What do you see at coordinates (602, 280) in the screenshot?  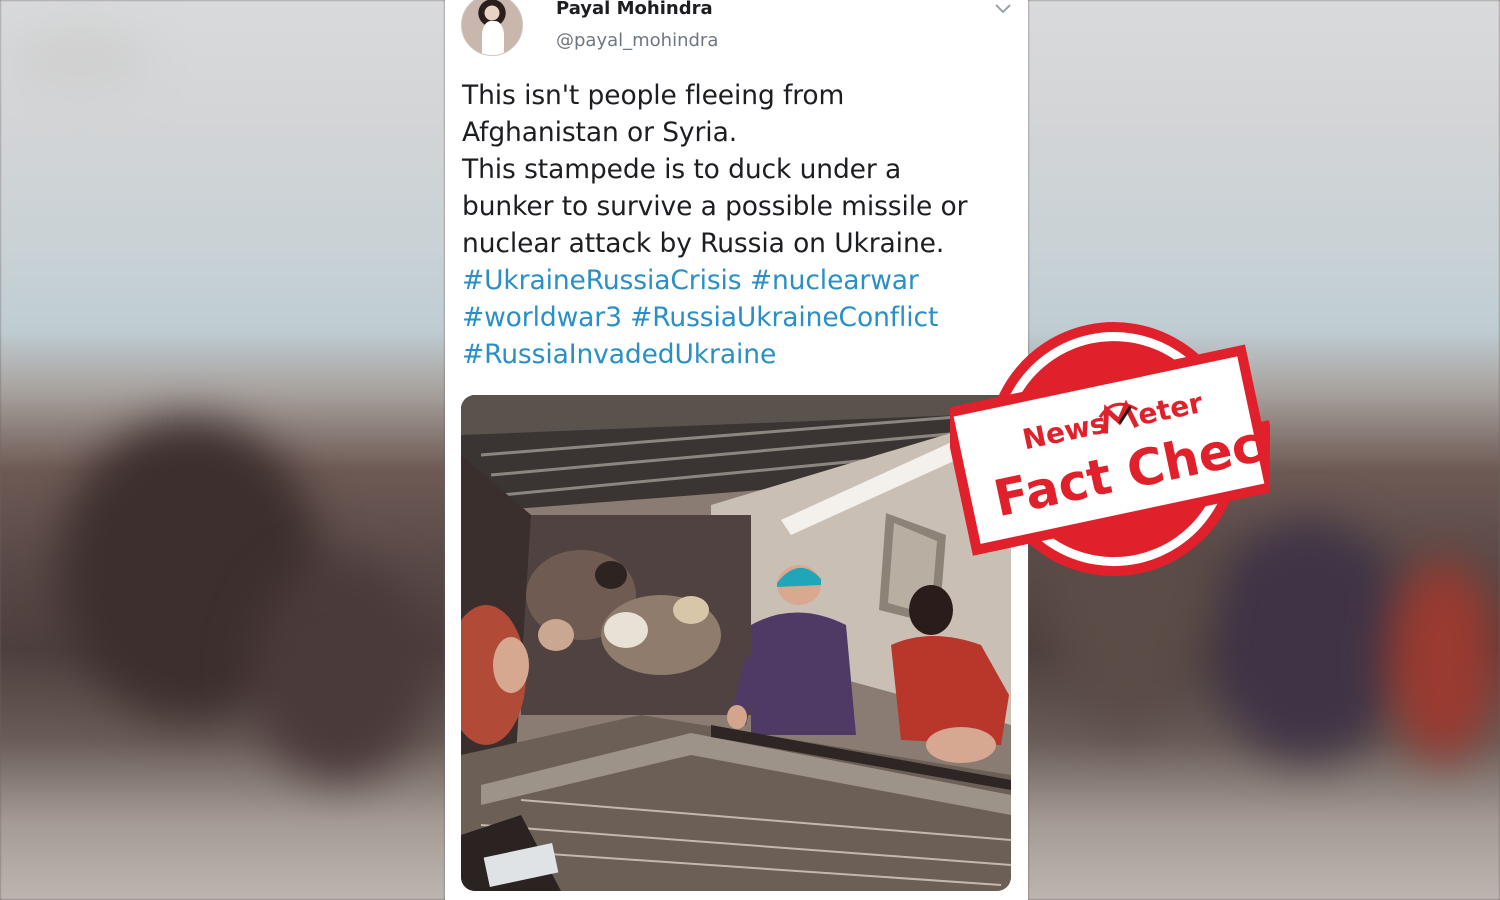 I see `hashtag-link: #UkraineRussiaCrisis` at bounding box center [602, 280].